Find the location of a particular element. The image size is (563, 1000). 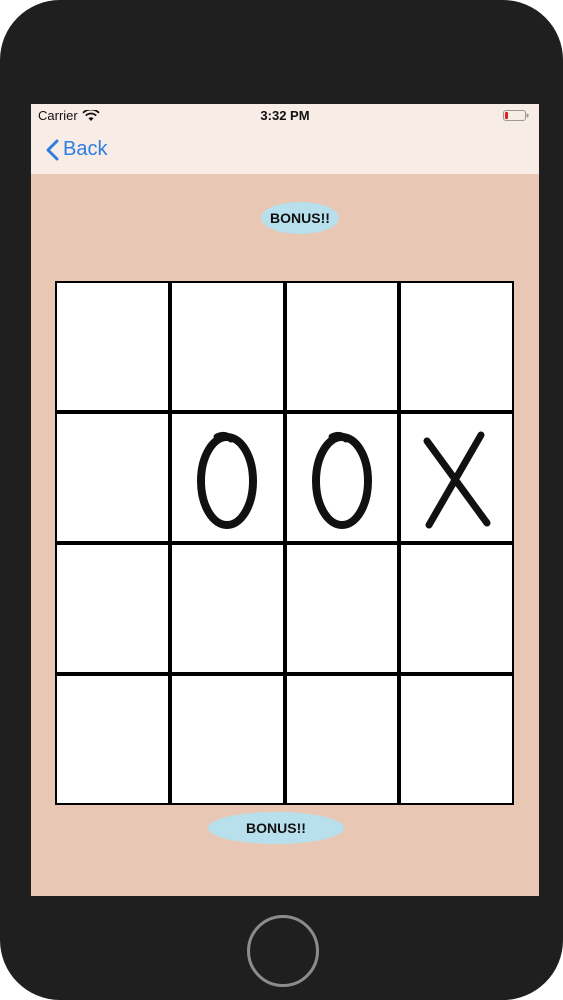

back-button: Back is located at coordinates (76, 149).